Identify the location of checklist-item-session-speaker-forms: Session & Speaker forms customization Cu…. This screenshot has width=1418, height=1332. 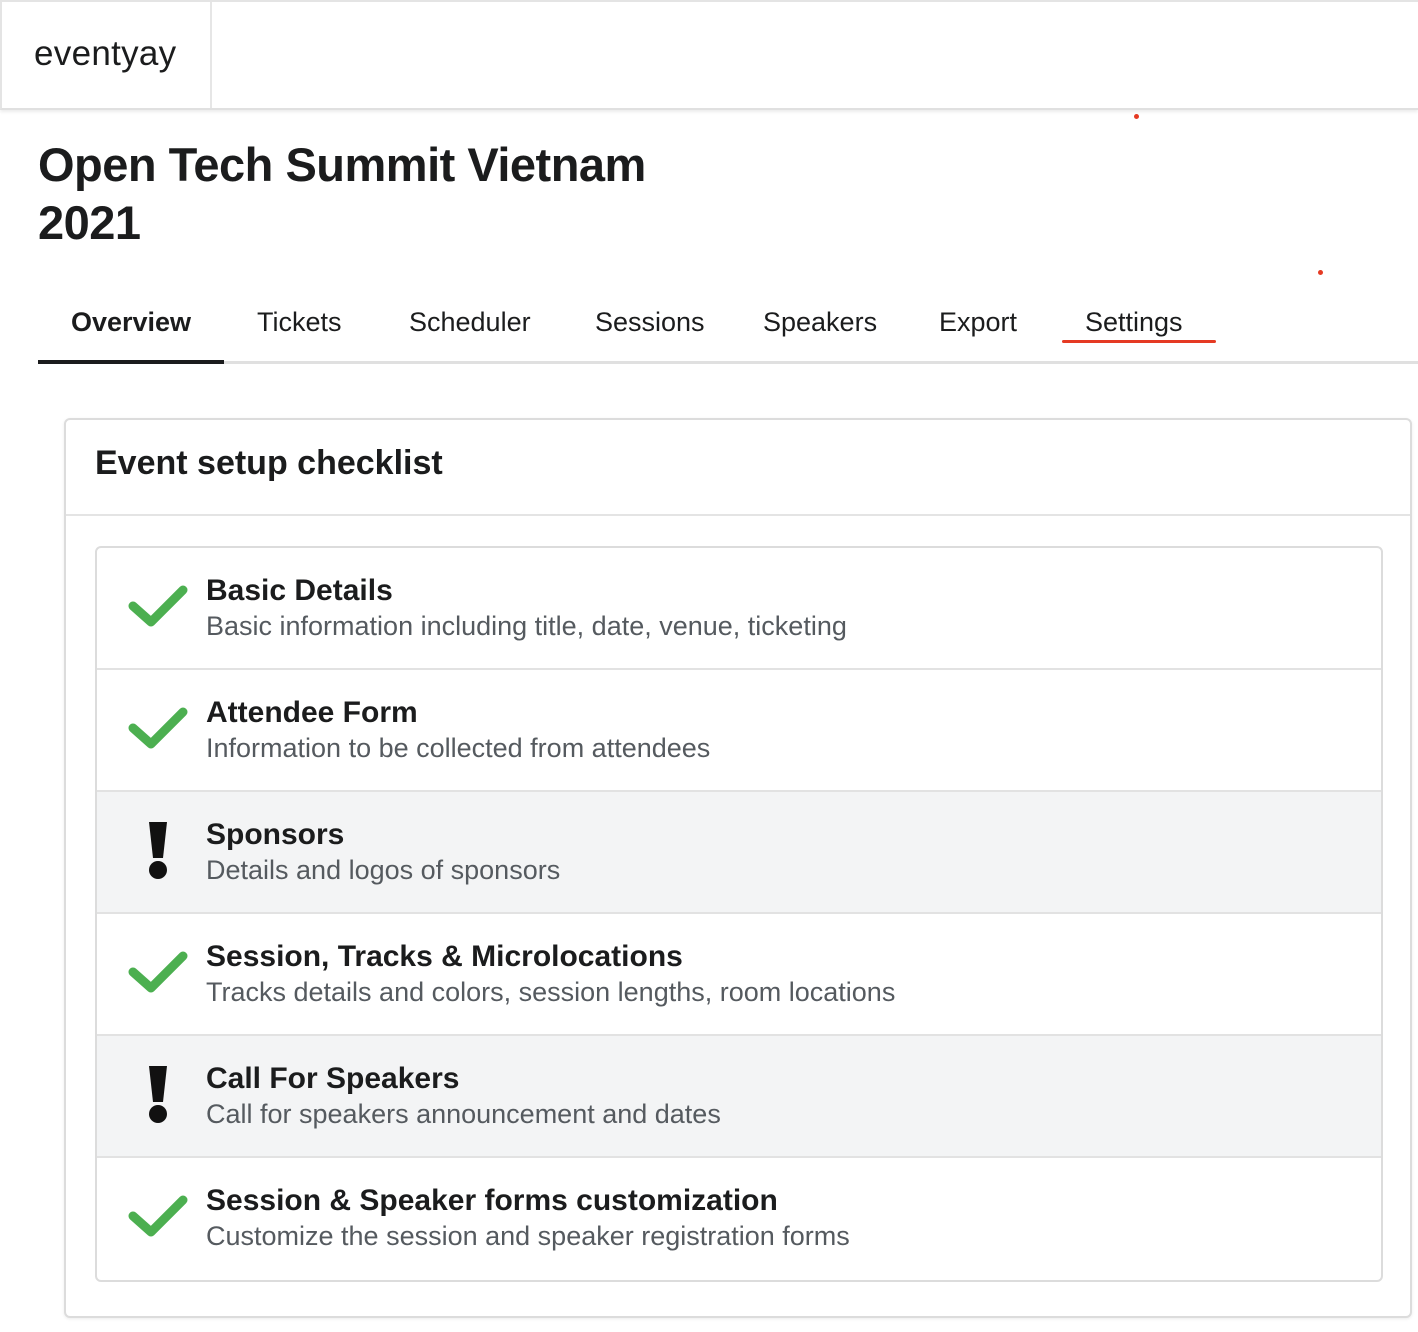
(739, 1219).